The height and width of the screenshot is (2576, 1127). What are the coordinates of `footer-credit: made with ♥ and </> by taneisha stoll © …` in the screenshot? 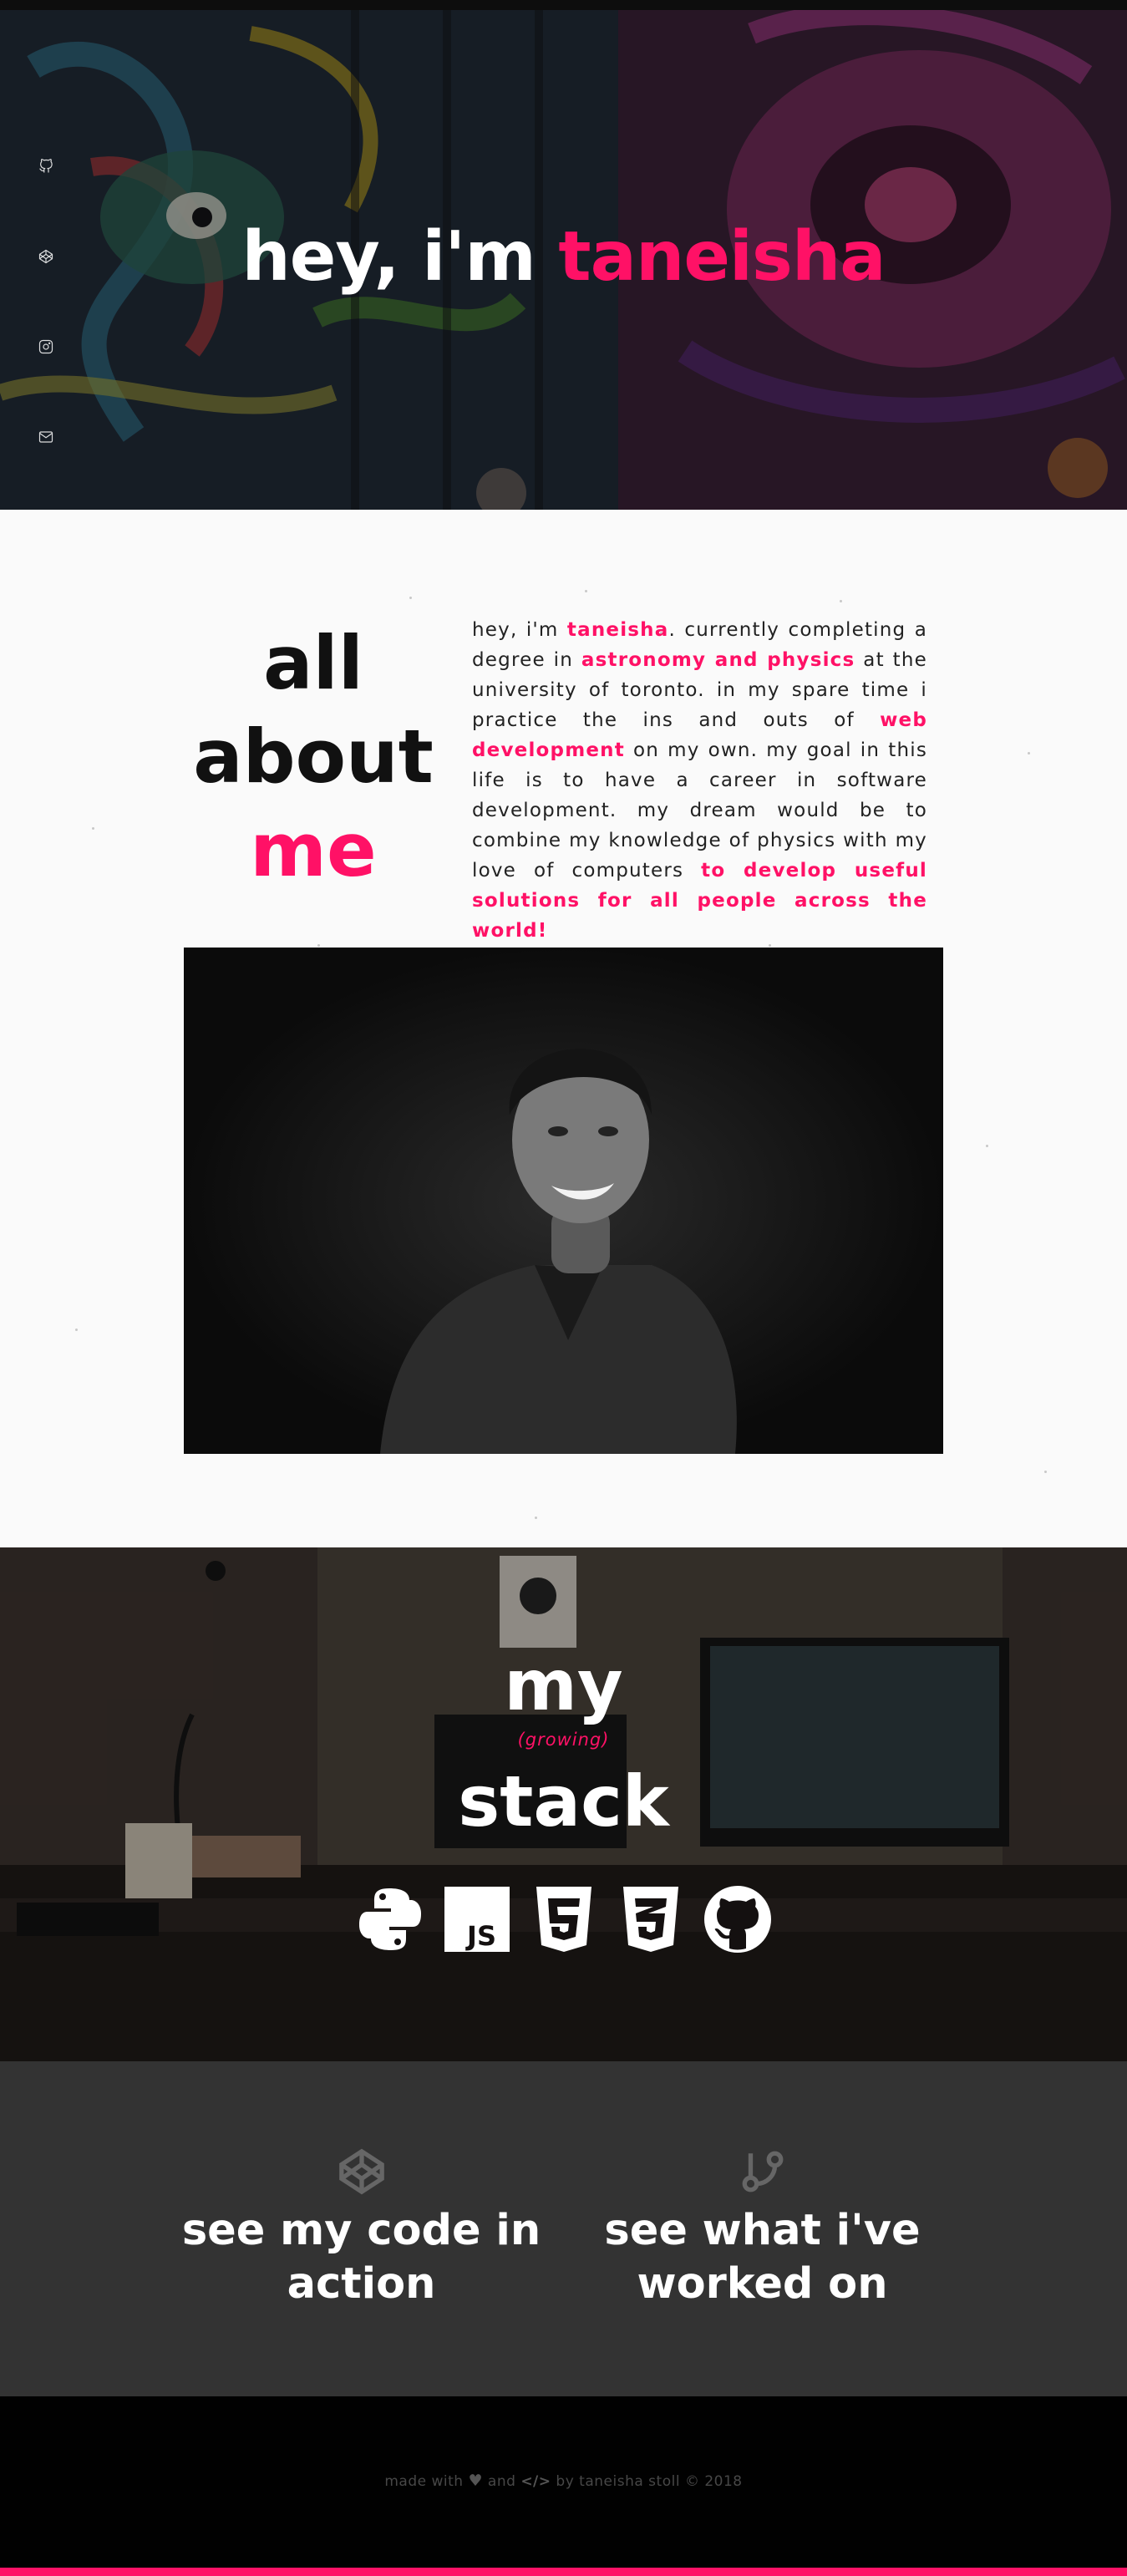 It's located at (563, 2481).